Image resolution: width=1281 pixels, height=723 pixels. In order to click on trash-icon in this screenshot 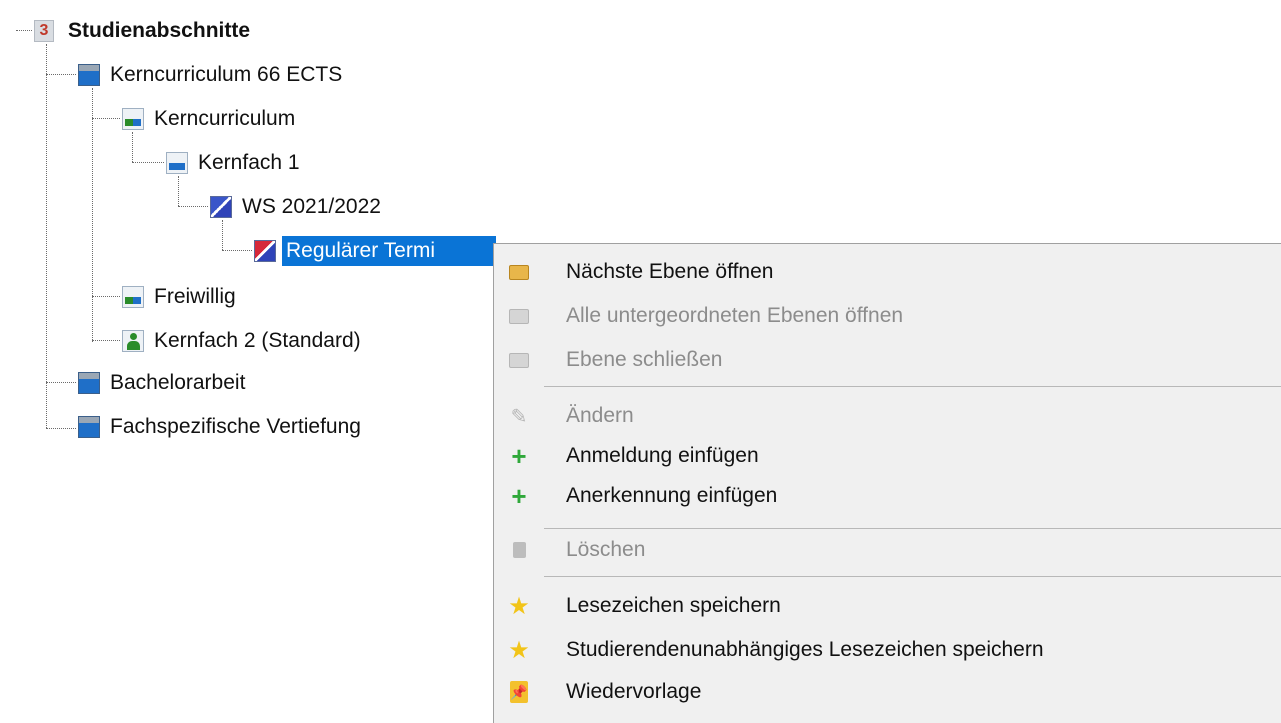, I will do `click(519, 550)`.